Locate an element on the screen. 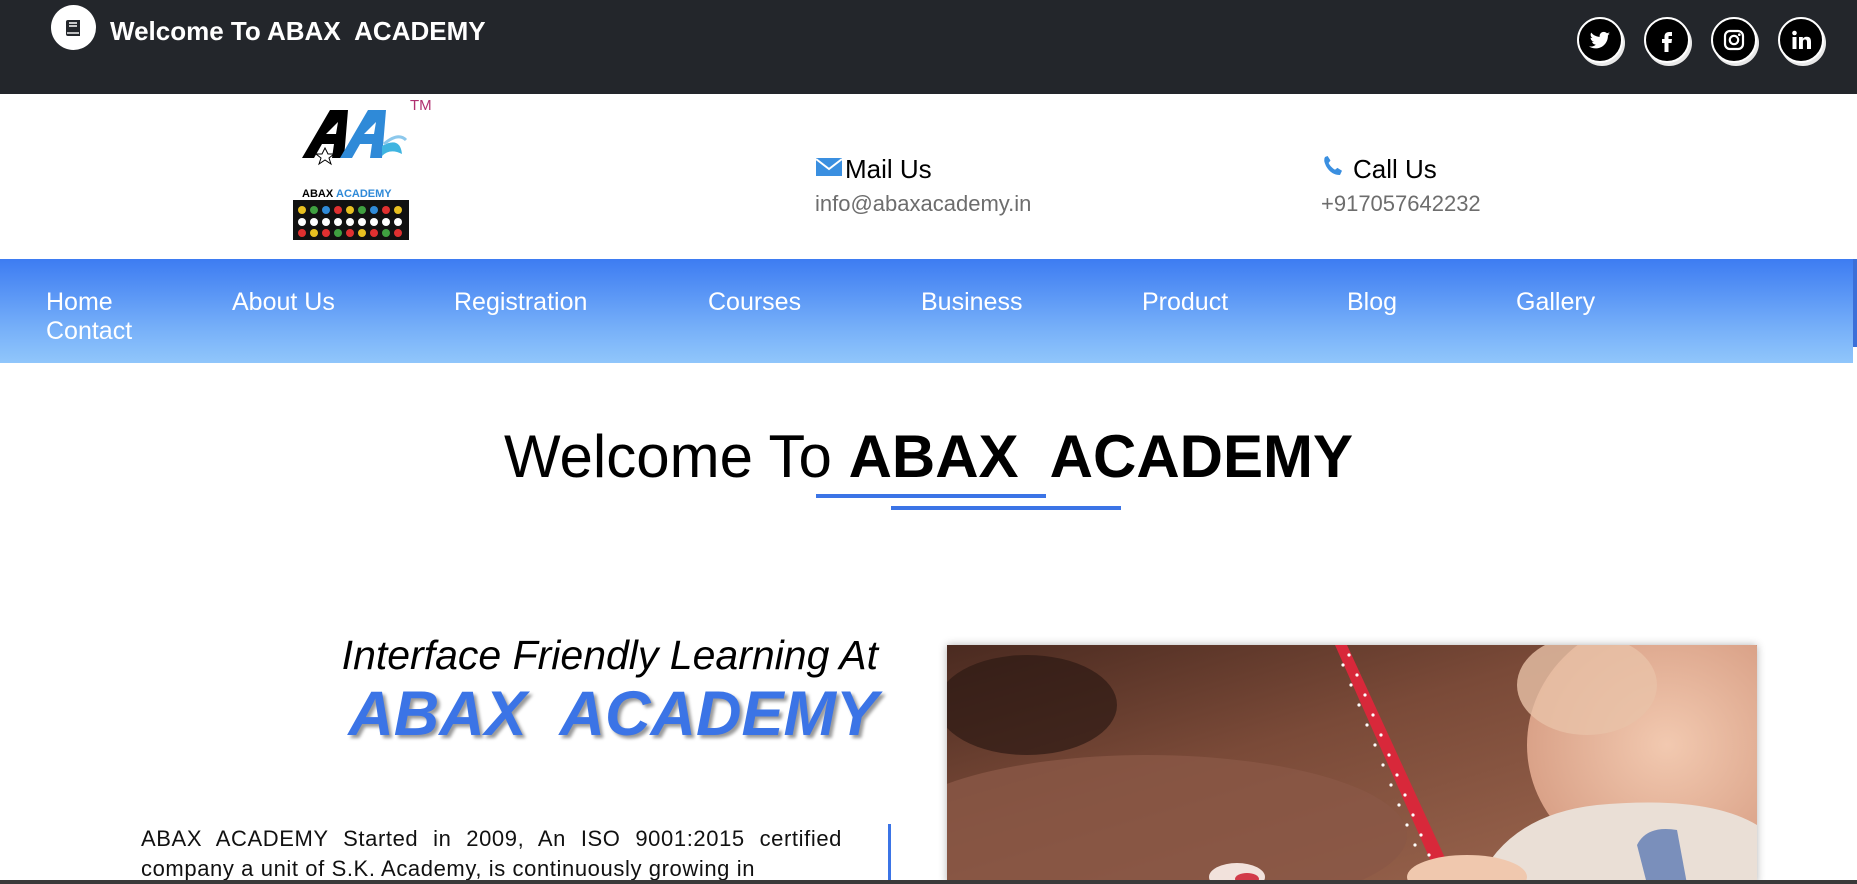 The width and height of the screenshot is (1857, 884). heading-underline-bottom is located at coordinates (1006, 508).